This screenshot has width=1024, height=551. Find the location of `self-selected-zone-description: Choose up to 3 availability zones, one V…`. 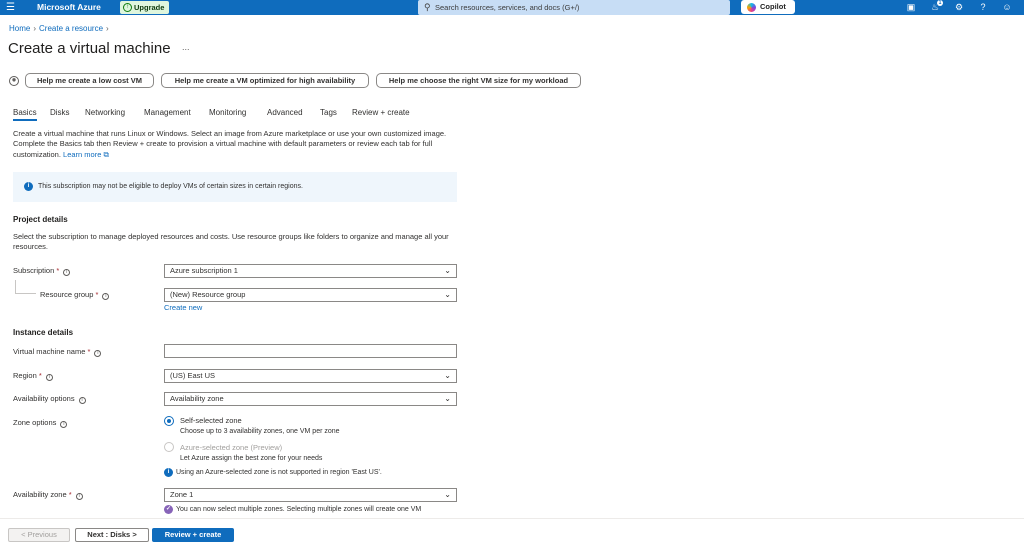

self-selected-zone-description: Choose up to 3 availability zones, one V… is located at coordinates (260, 431).